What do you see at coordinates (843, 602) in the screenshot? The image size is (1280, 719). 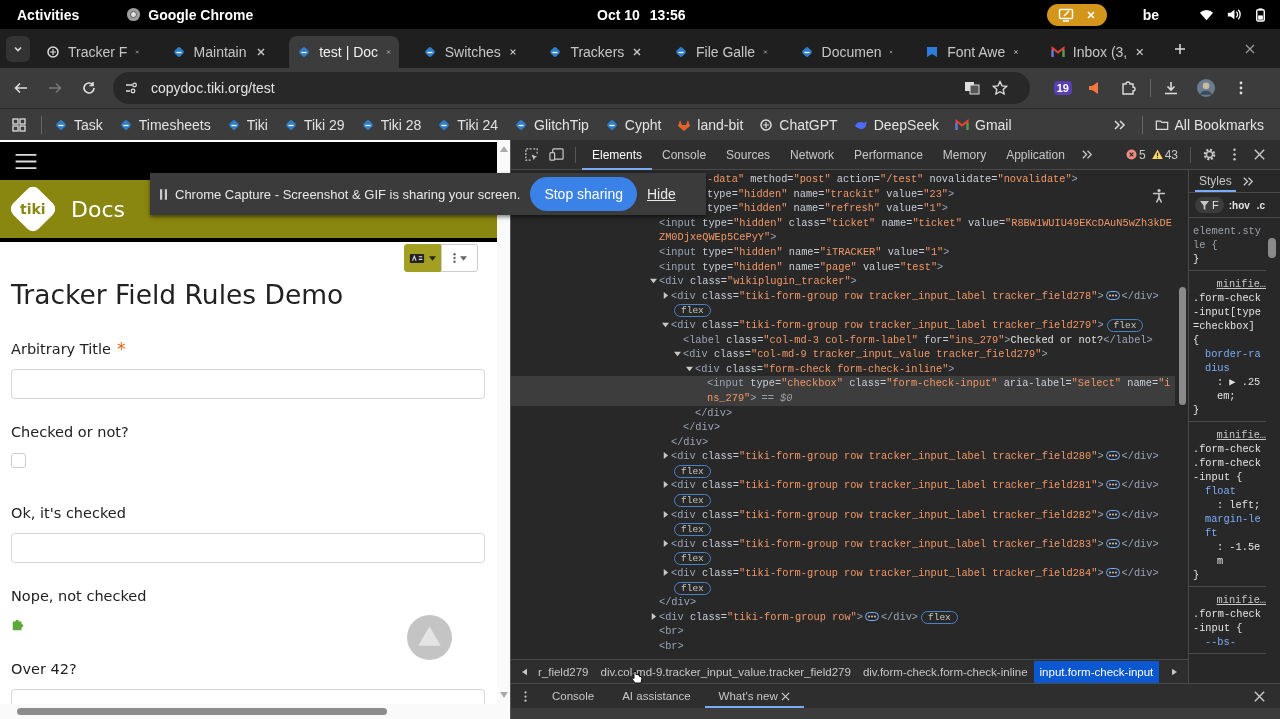 I see `dom-node-row: </div>` at bounding box center [843, 602].